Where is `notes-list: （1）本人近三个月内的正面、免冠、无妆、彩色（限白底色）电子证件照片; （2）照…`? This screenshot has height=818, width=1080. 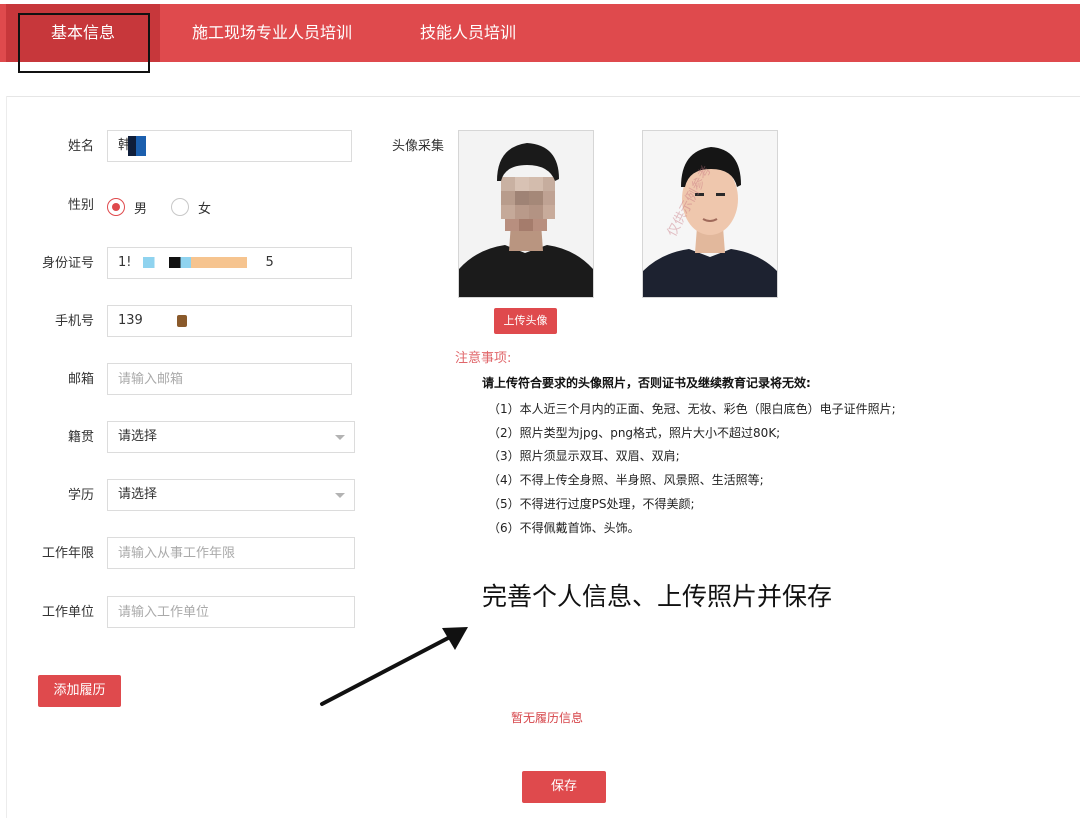
notes-list: （1）本人近三个月内的正面、免冠、无妆、彩色（限白底色）电子证件照片; （2）照… is located at coordinates (692, 469).